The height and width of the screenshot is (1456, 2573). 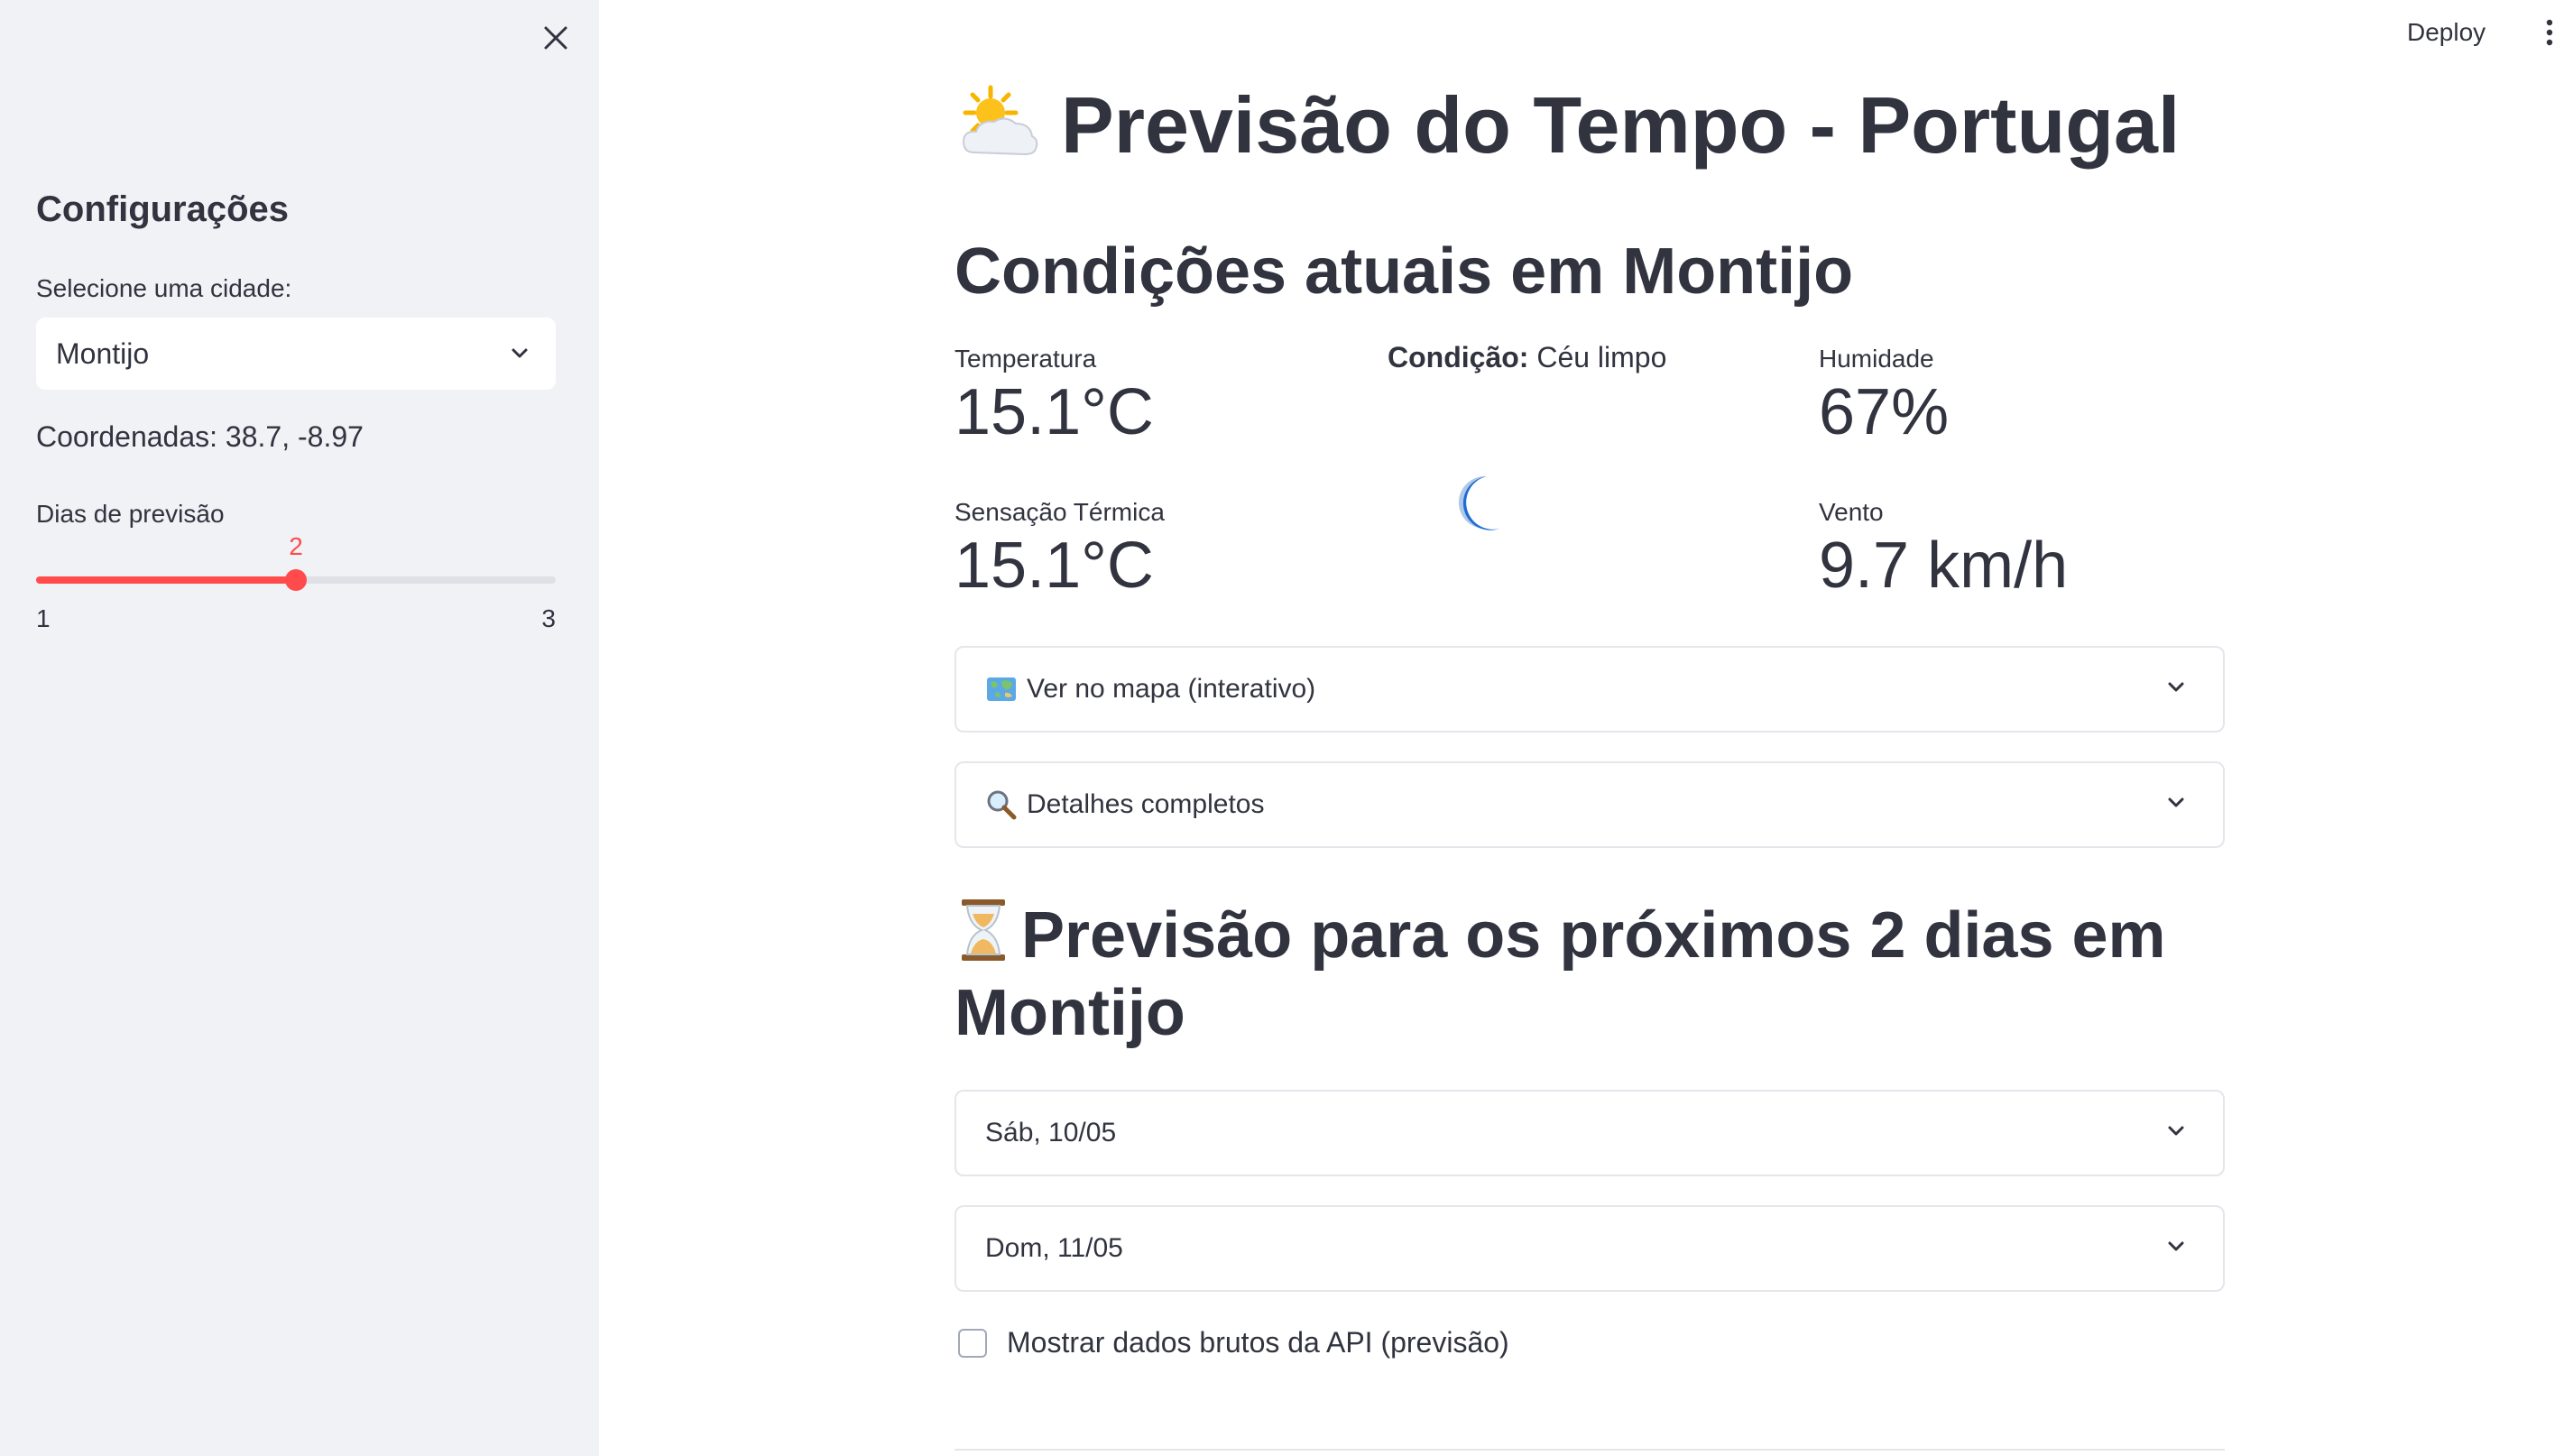 I want to click on humidity-metric: Humidade 67%, so click(x=1884, y=396).